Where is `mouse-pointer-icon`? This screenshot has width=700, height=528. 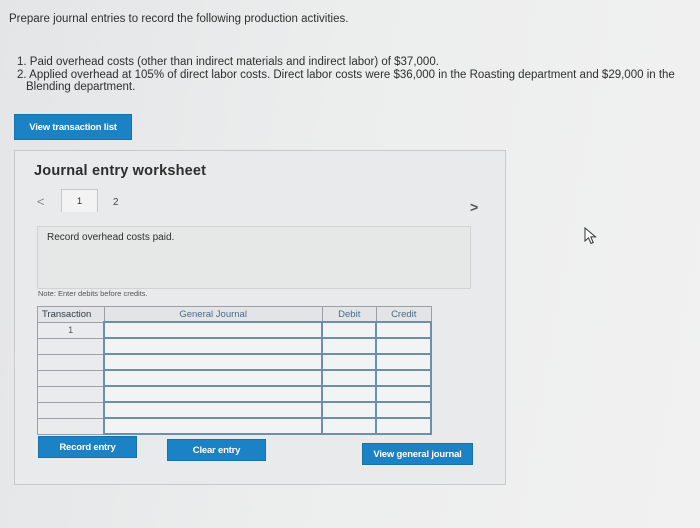
mouse-pointer-icon is located at coordinates (590, 236).